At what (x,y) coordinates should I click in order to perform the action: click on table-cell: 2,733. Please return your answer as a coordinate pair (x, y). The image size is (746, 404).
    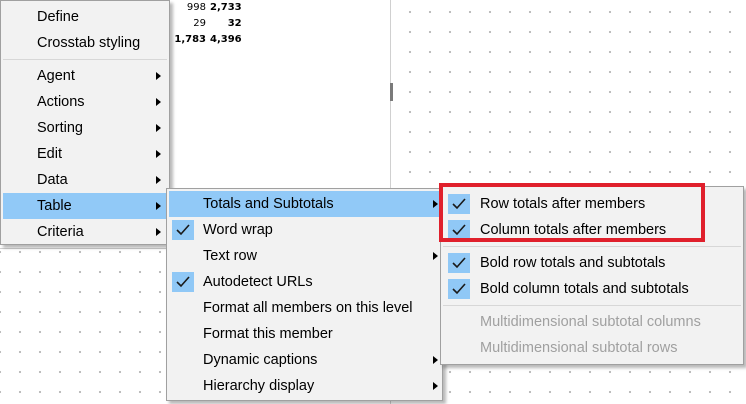
    Looking at the image, I should click on (226, 7).